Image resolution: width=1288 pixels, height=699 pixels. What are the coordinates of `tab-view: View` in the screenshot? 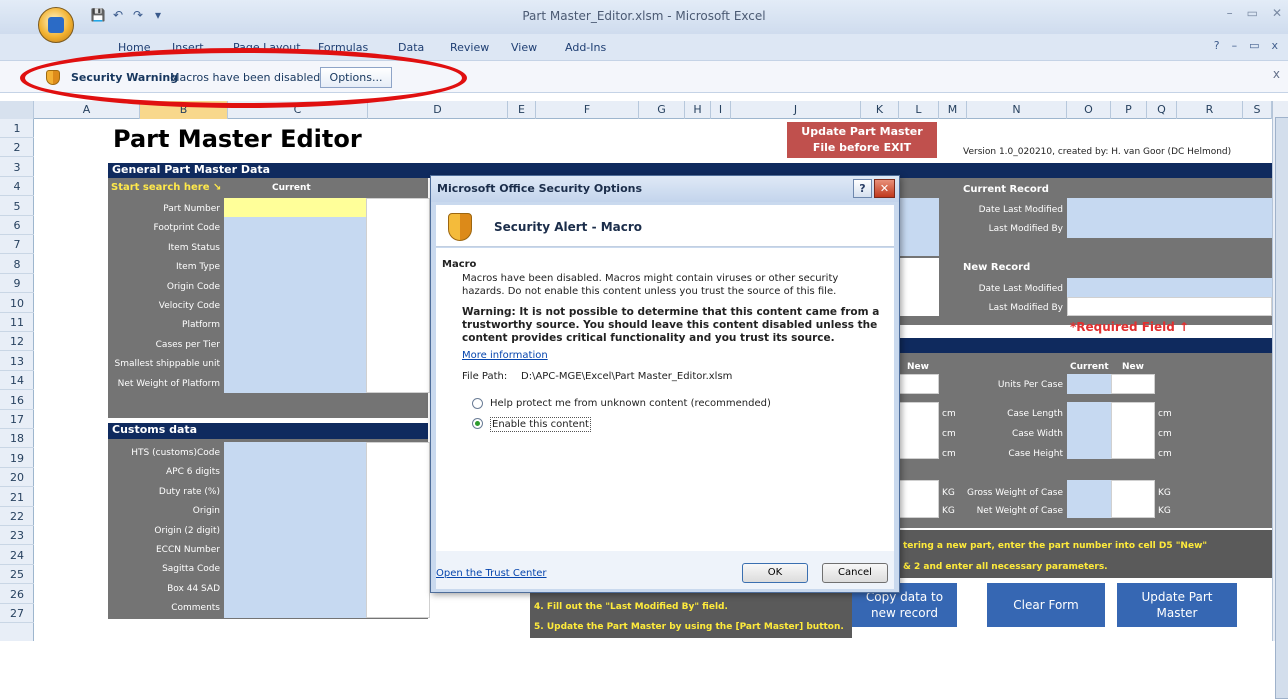 It's located at (524, 47).